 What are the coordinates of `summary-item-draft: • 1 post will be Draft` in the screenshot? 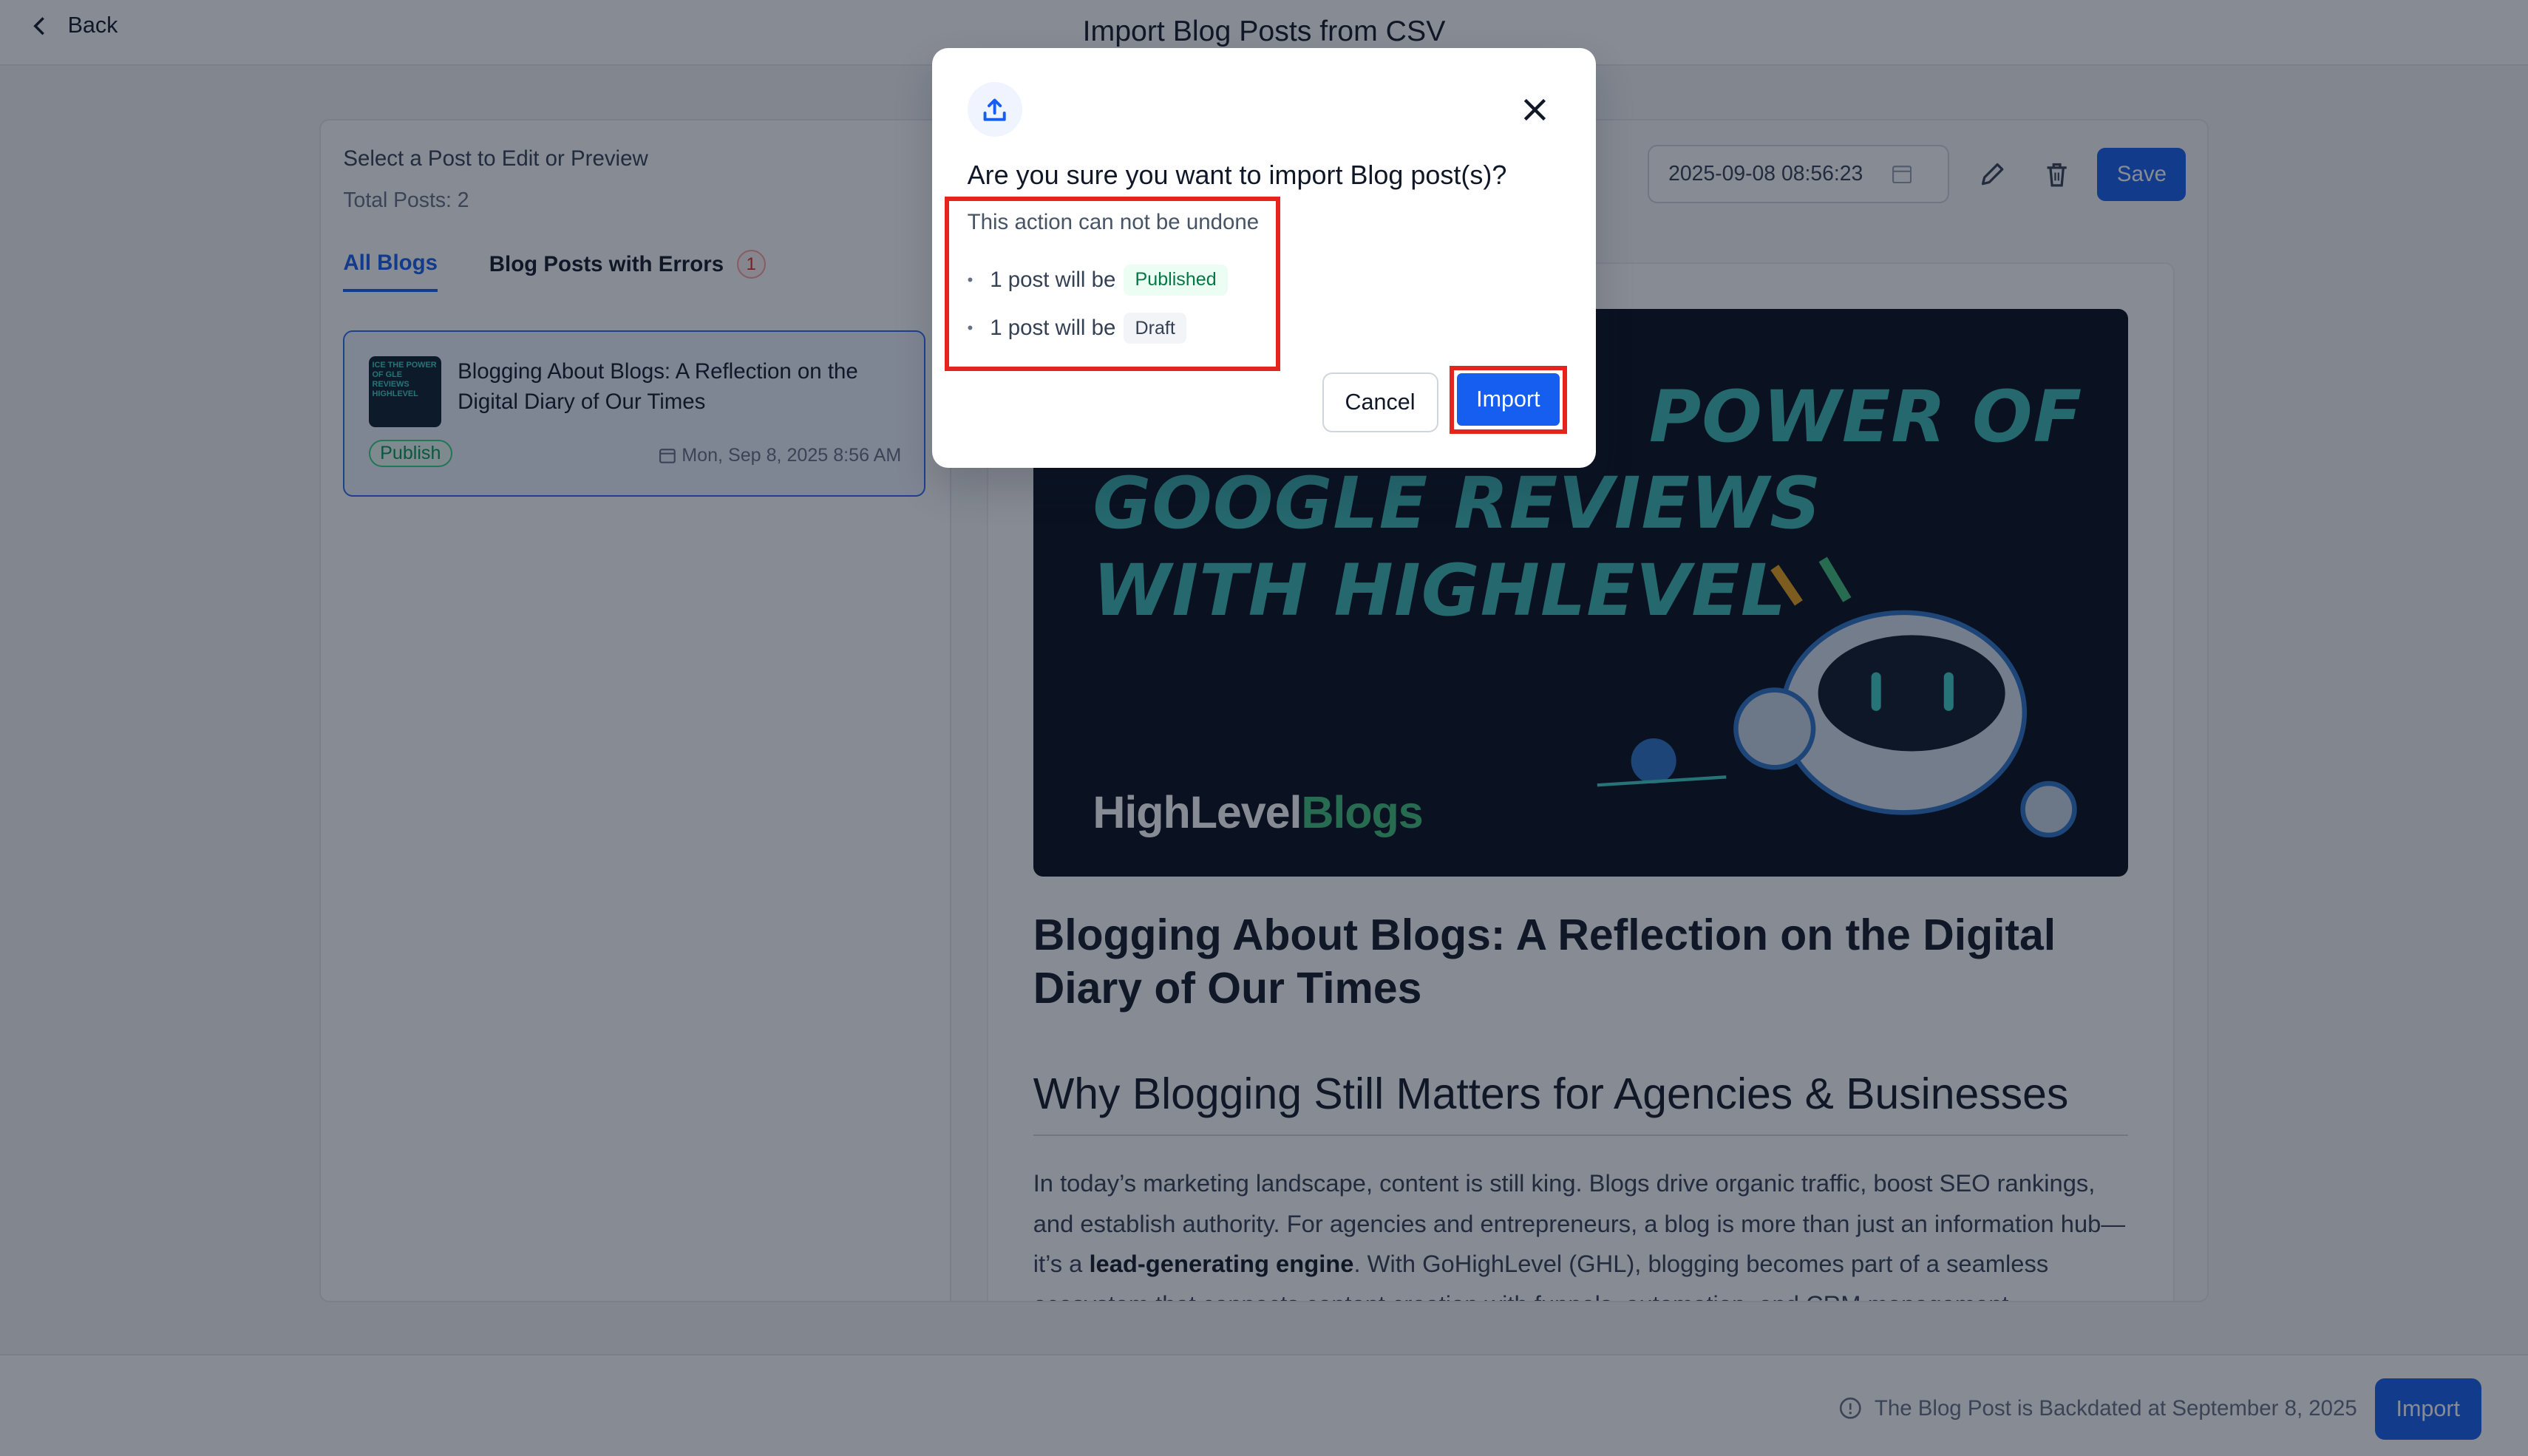 It's located at (1077, 328).